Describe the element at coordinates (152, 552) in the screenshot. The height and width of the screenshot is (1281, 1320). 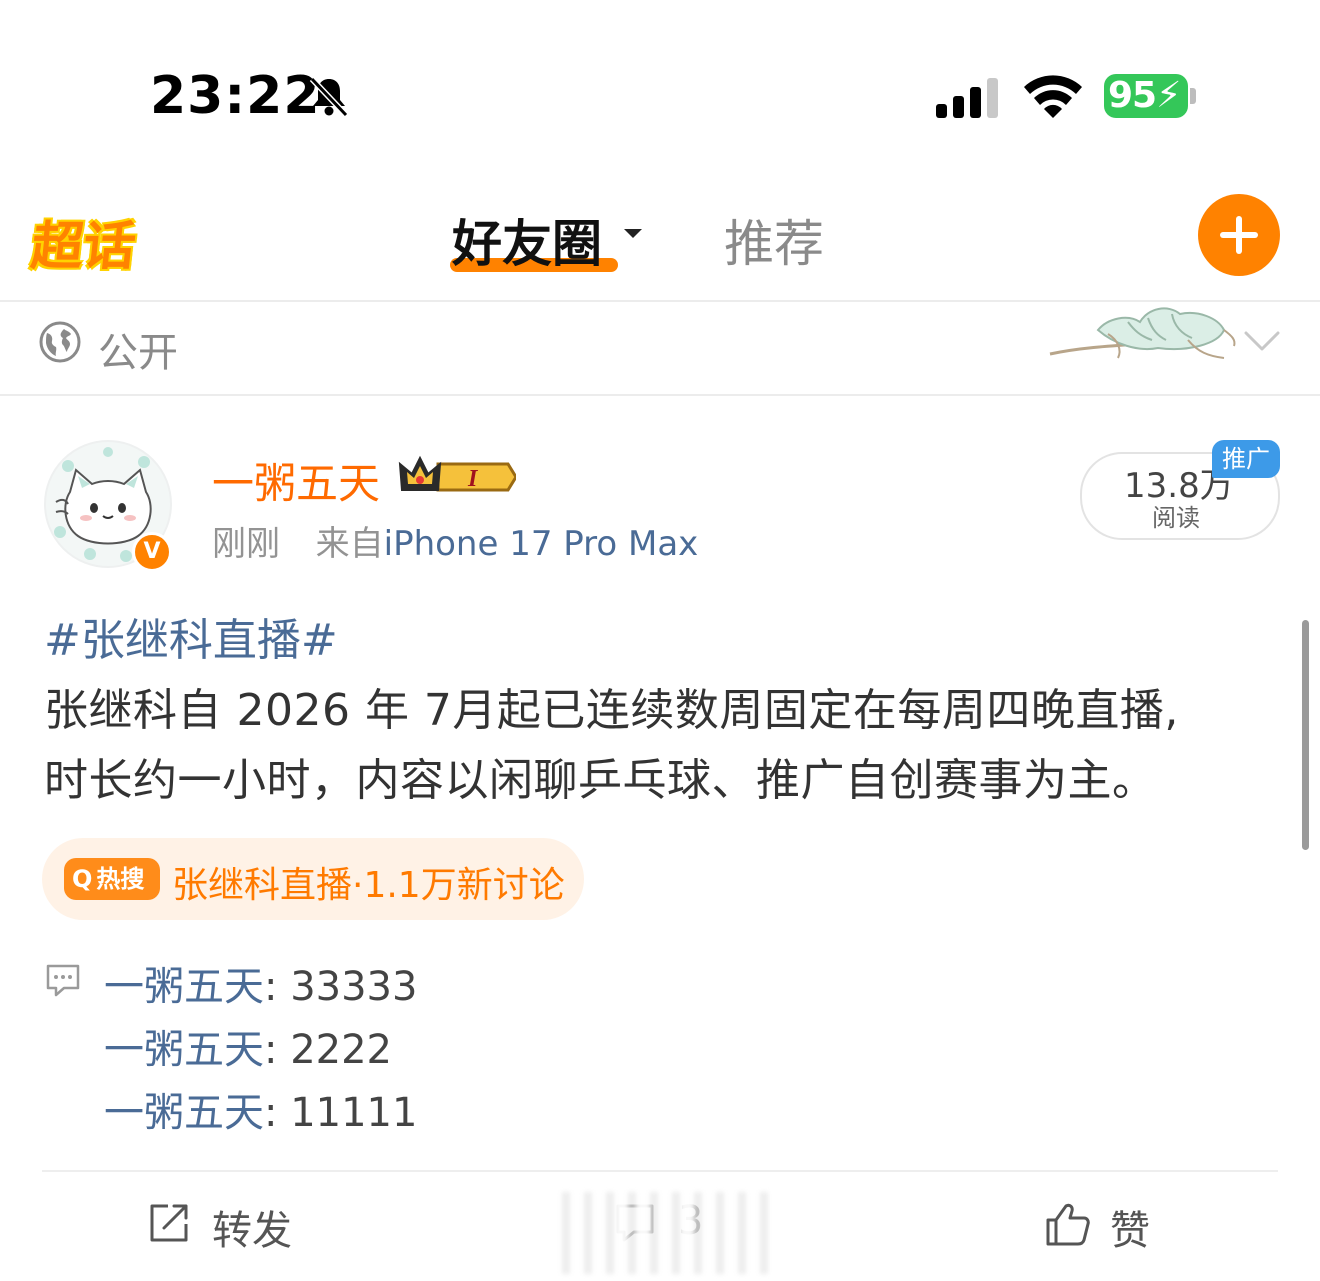
I see `verified-badge-icon: V` at that location.